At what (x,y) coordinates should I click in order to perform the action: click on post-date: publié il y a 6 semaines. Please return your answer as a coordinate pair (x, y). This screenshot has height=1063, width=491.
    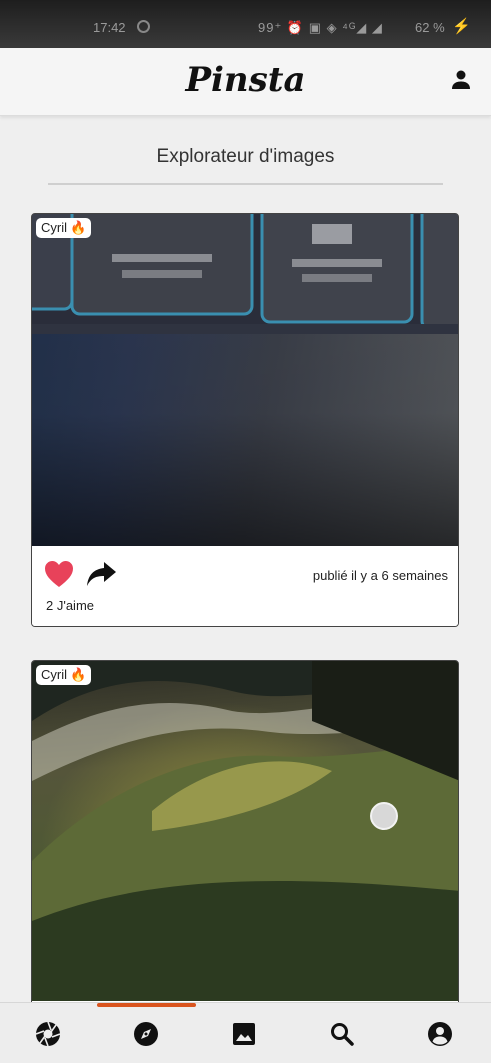
    Looking at the image, I should click on (380, 575).